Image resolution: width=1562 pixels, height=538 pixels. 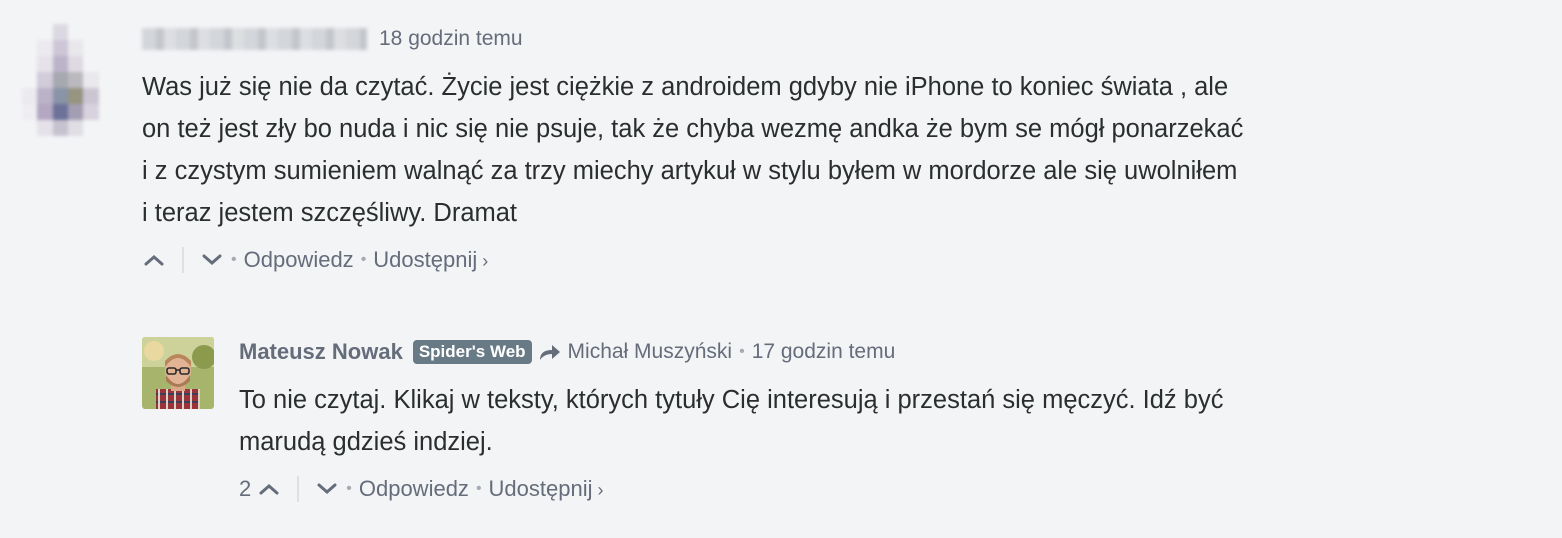 I want to click on reply-arrow-icon, so click(x=550, y=352).